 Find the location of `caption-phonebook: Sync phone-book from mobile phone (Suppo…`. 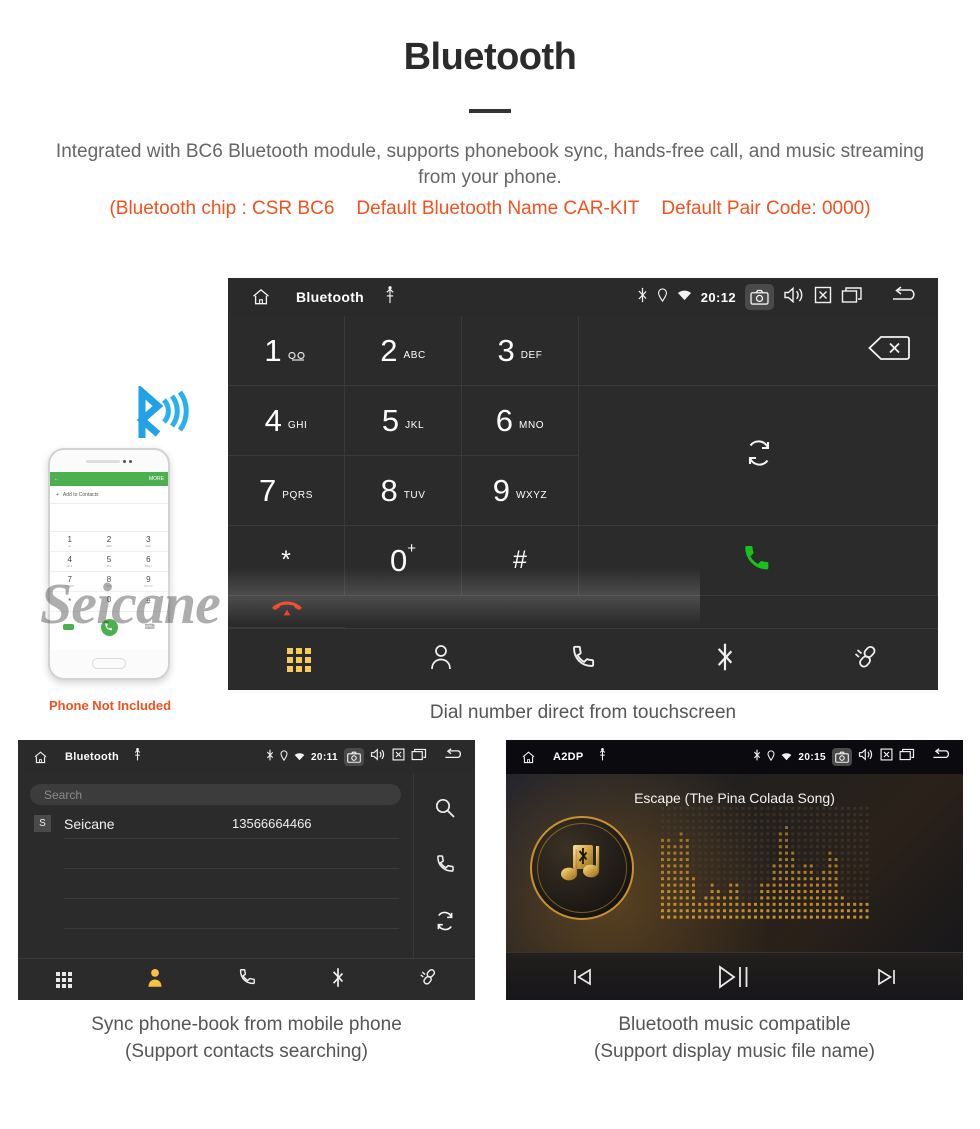

caption-phonebook: Sync phone-book from mobile phone (Suppo… is located at coordinates (246, 1038).